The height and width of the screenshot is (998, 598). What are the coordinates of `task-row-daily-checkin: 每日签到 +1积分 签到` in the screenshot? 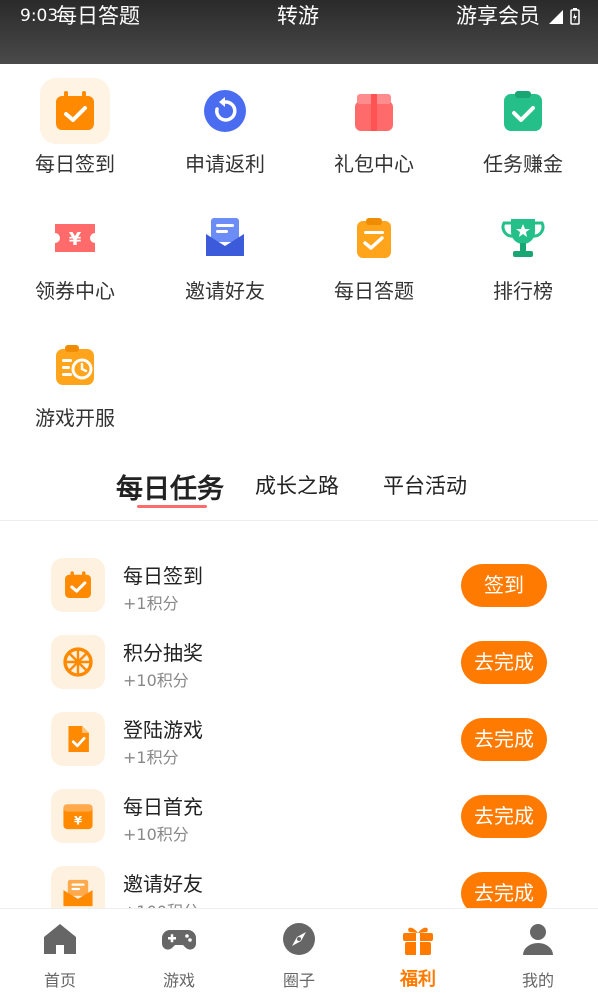 It's located at (299, 593).